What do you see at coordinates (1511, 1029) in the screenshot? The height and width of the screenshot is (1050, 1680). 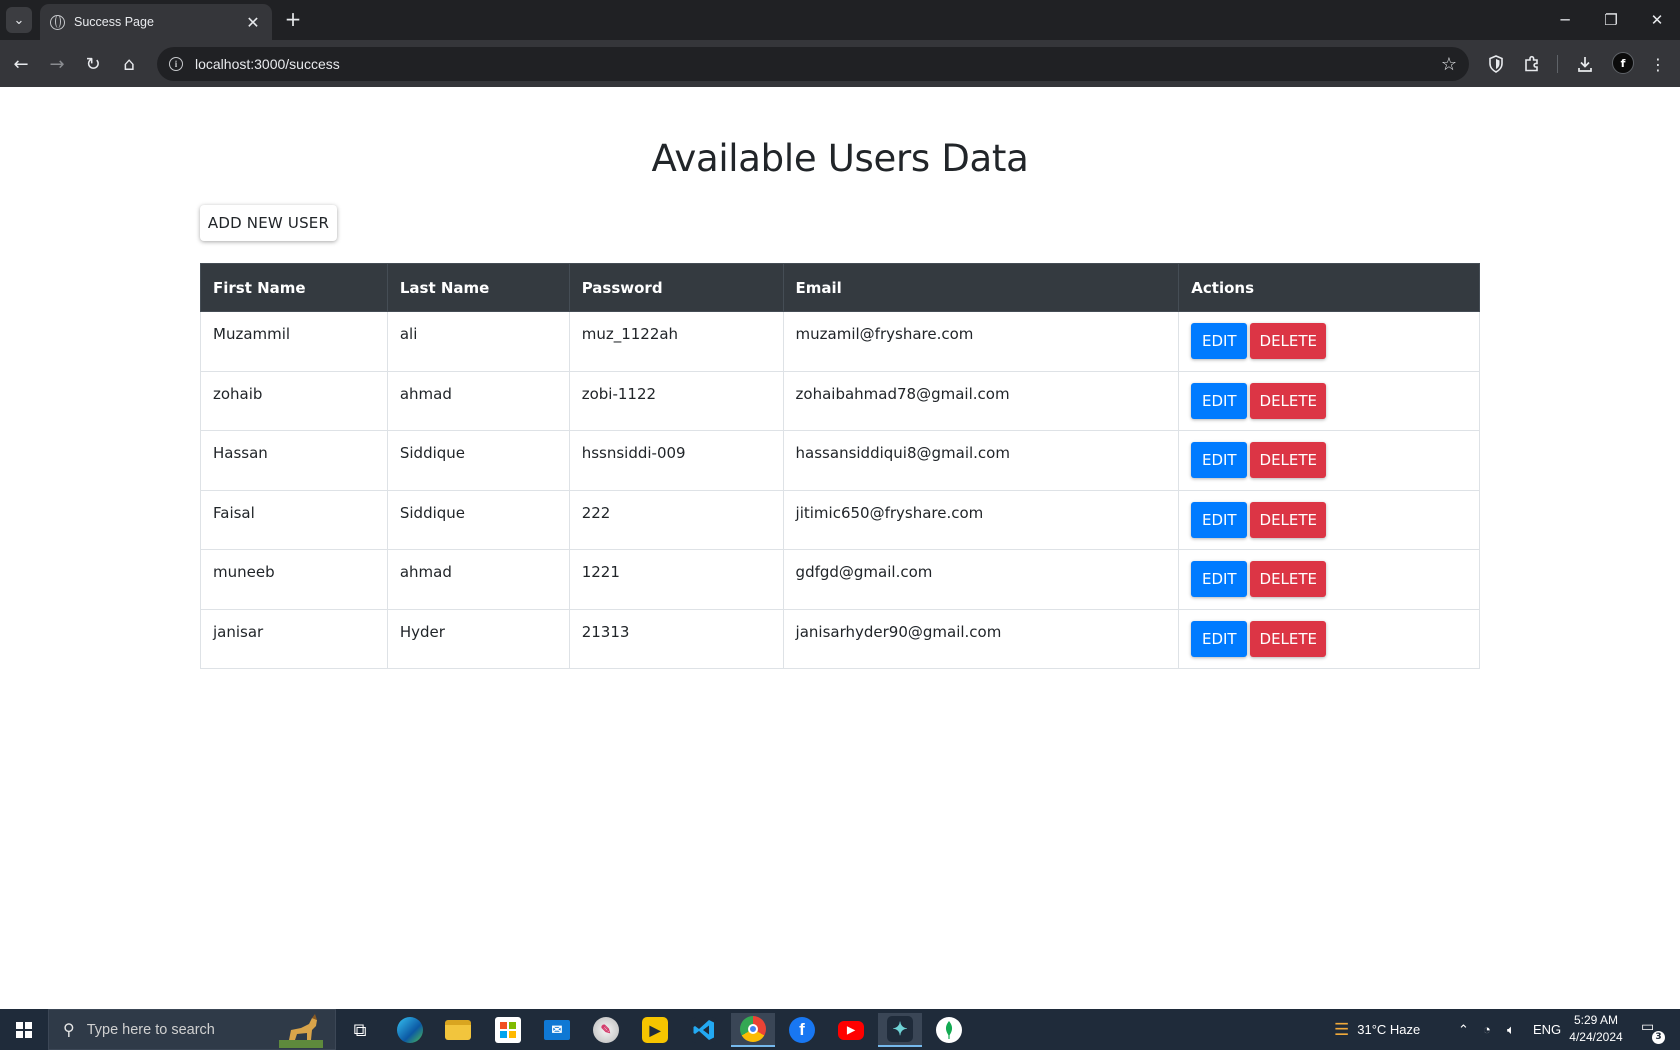 I see `volume-icon: 🔈︎` at bounding box center [1511, 1029].